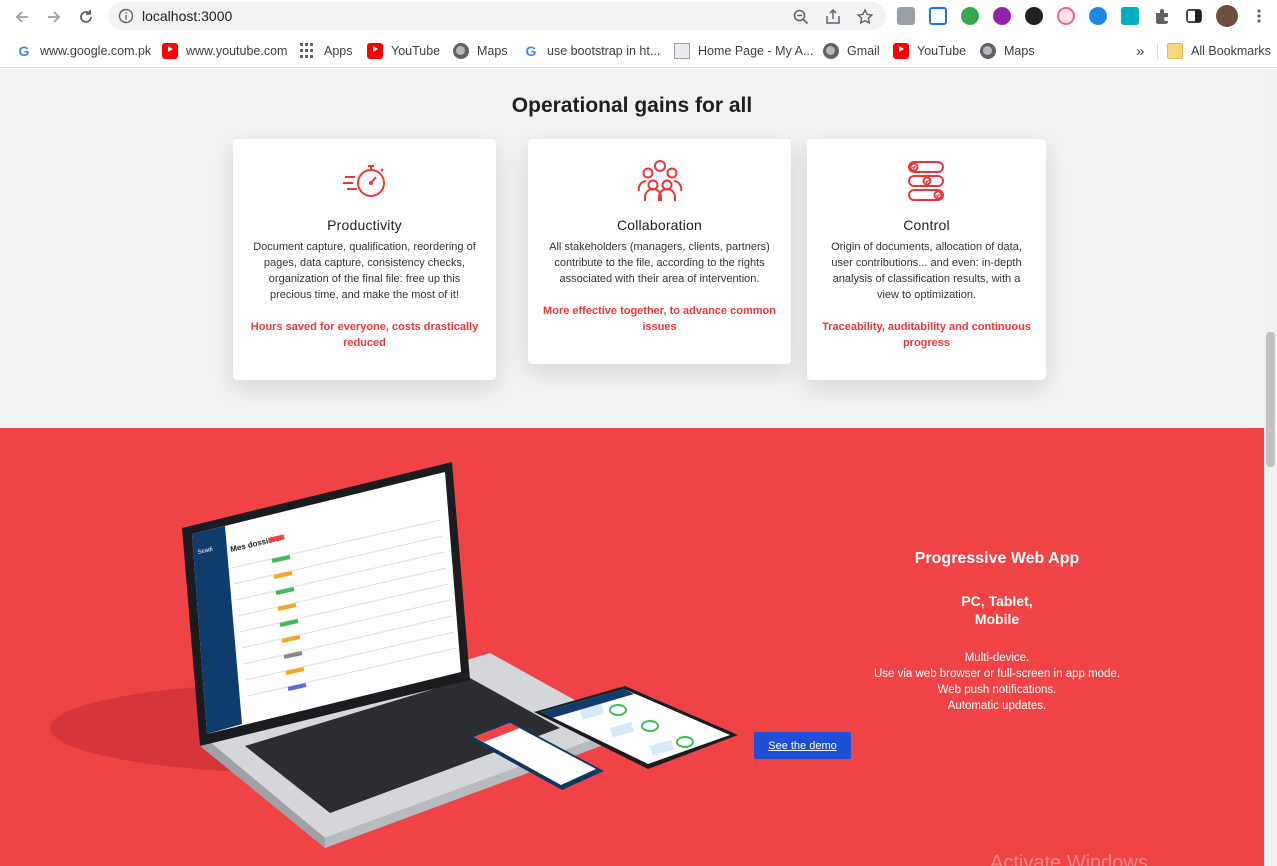  Describe the element at coordinates (84, 51) in the screenshot. I see `bookmark-google: G www.google.com.pk` at that location.